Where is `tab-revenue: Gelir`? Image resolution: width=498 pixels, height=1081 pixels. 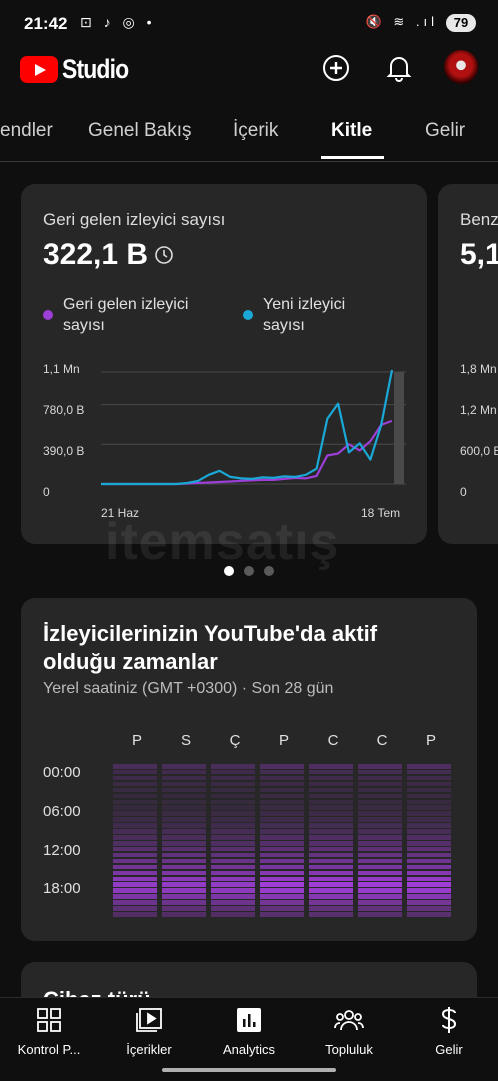
tab-revenue: Gelir is located at coordinates (445, 131).